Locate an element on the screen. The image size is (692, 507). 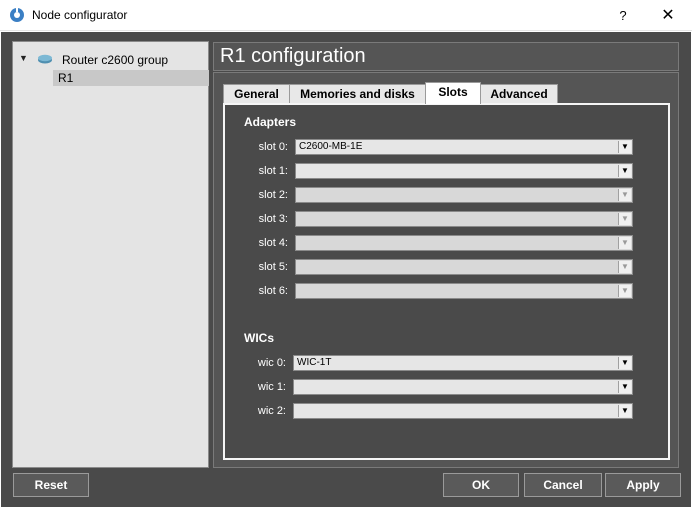
wics-heading: WICs is located at coordinates (259, 338).